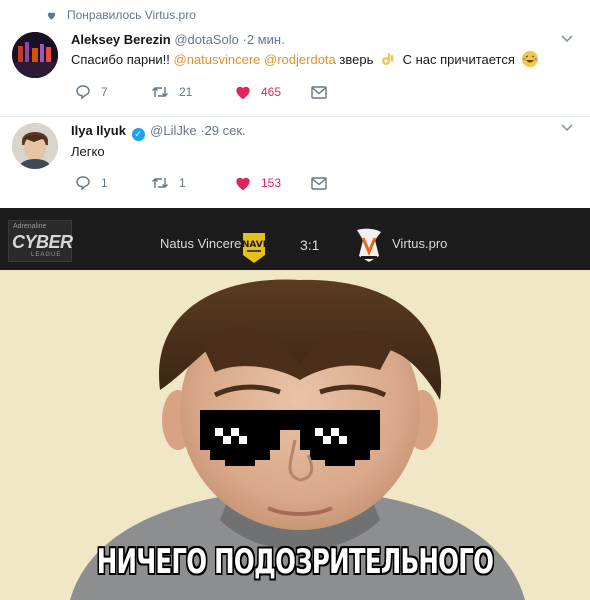  Describe the element at coordinates (138, 134) in the screenshot. I see `verified-icon: ✓` at that location.